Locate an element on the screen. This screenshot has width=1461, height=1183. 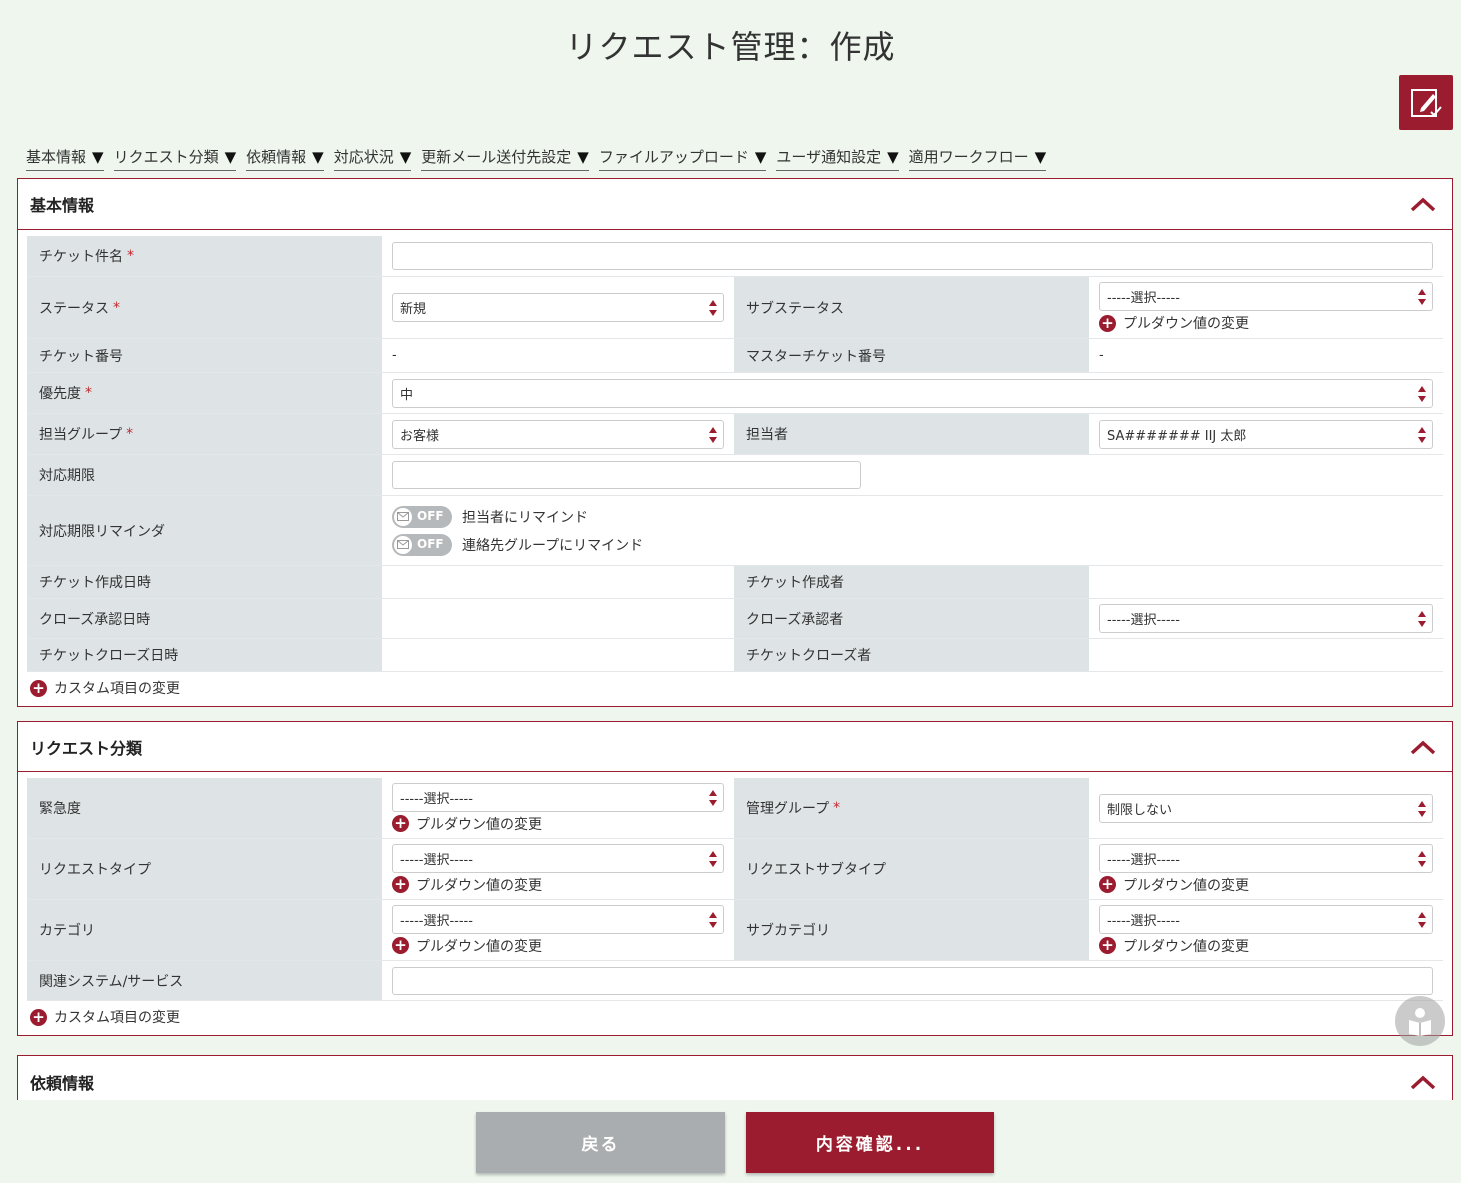
anchor-update-mail: 更新メール送付先設定 ▼ is located at coordinates (505, 158).